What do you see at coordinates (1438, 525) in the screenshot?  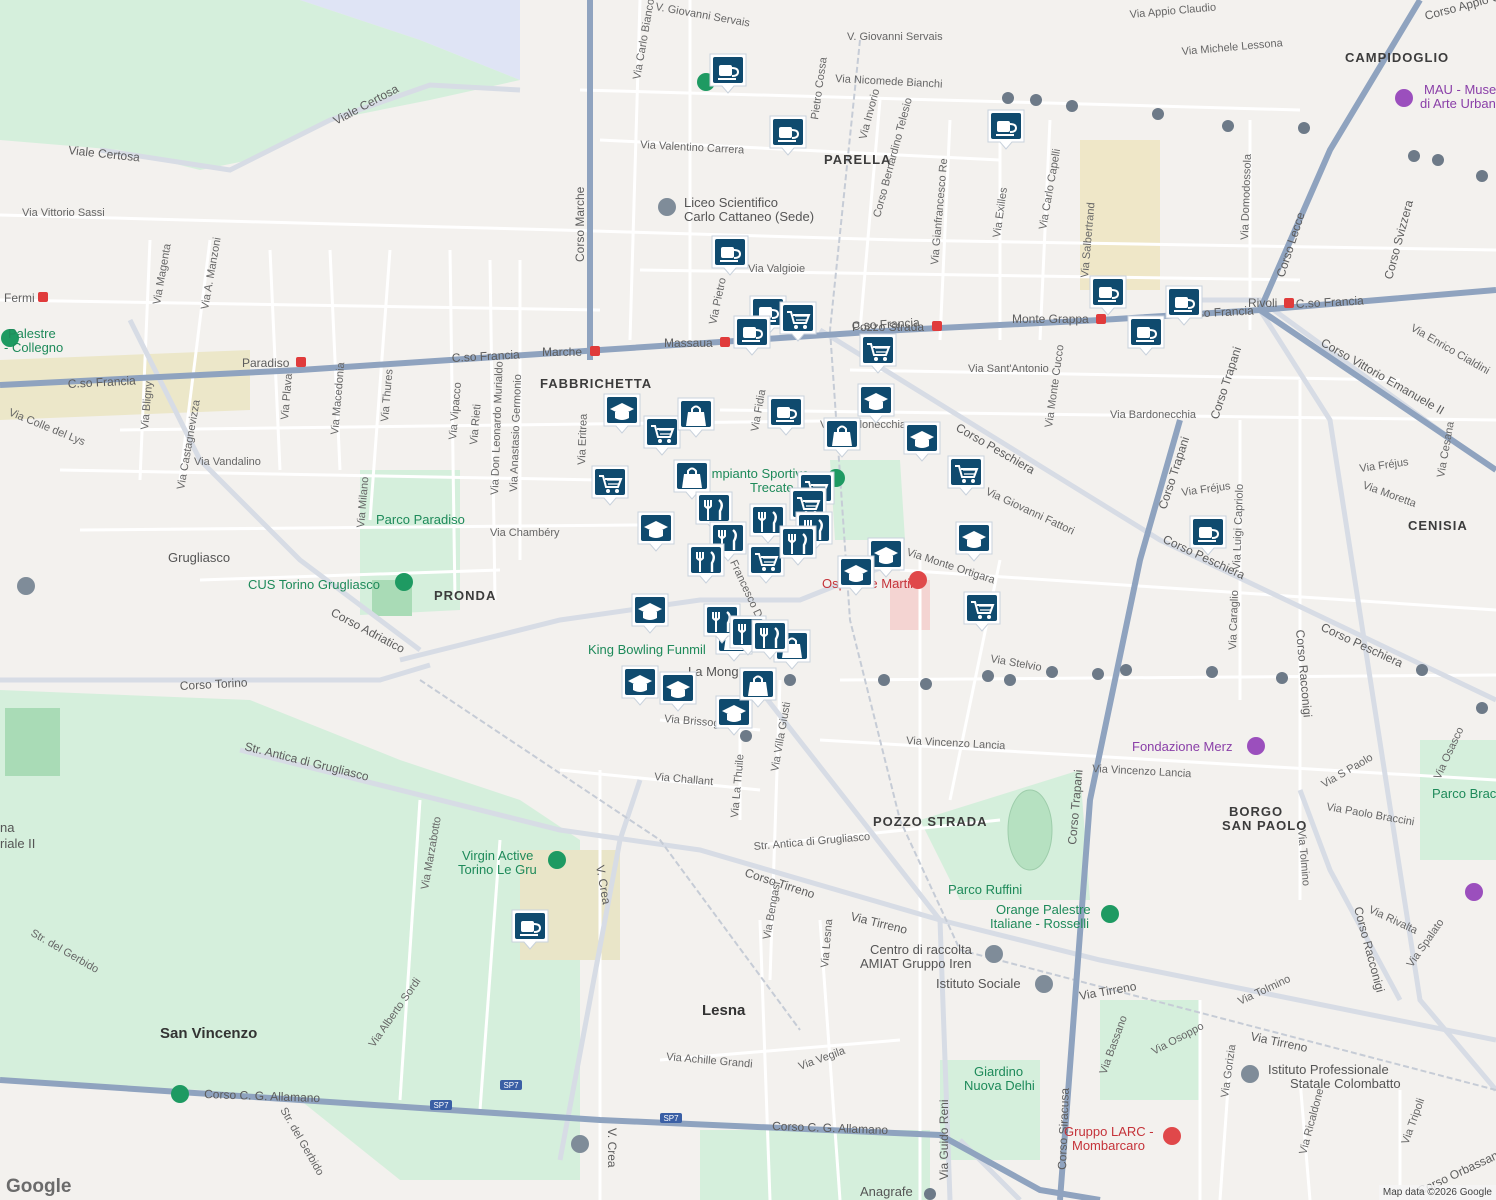 I see `area-label: CENISIA` at bounding box center [1438, 525].